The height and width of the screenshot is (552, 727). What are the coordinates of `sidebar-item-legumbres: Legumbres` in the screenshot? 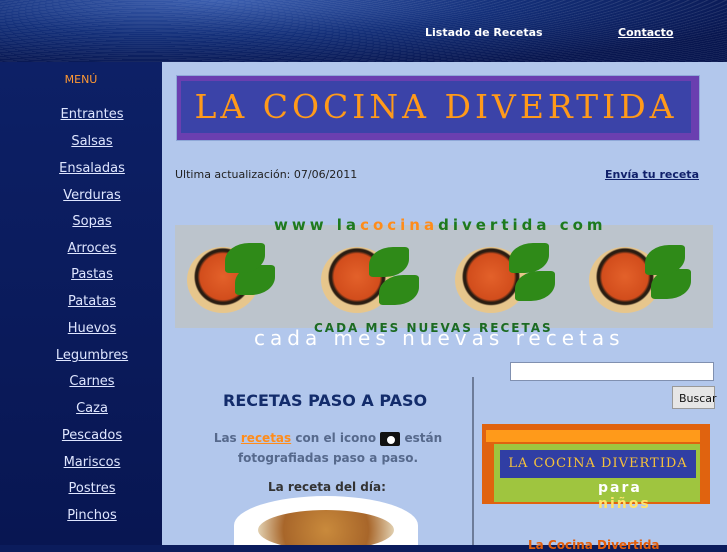 It's located at (92, 355).